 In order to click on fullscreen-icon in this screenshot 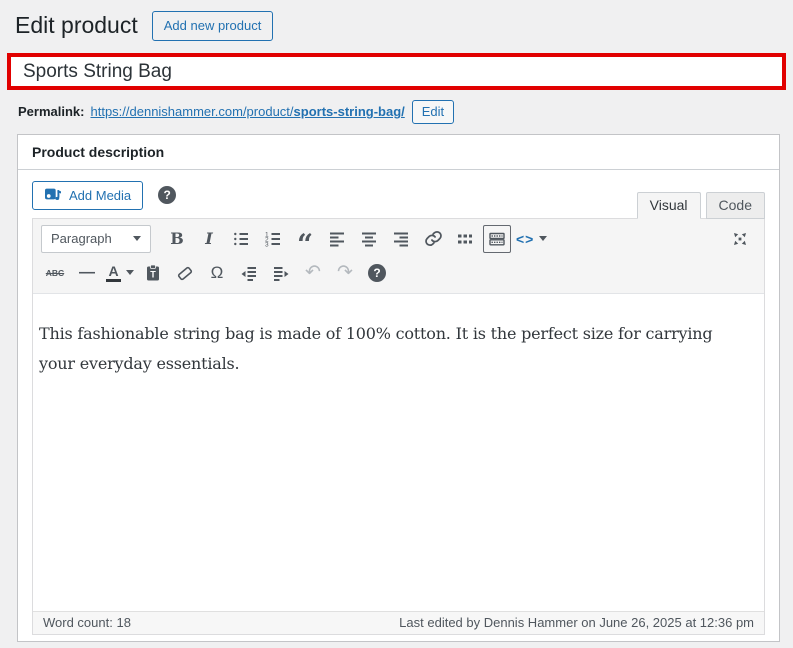, I will do `click(740, 238)`.